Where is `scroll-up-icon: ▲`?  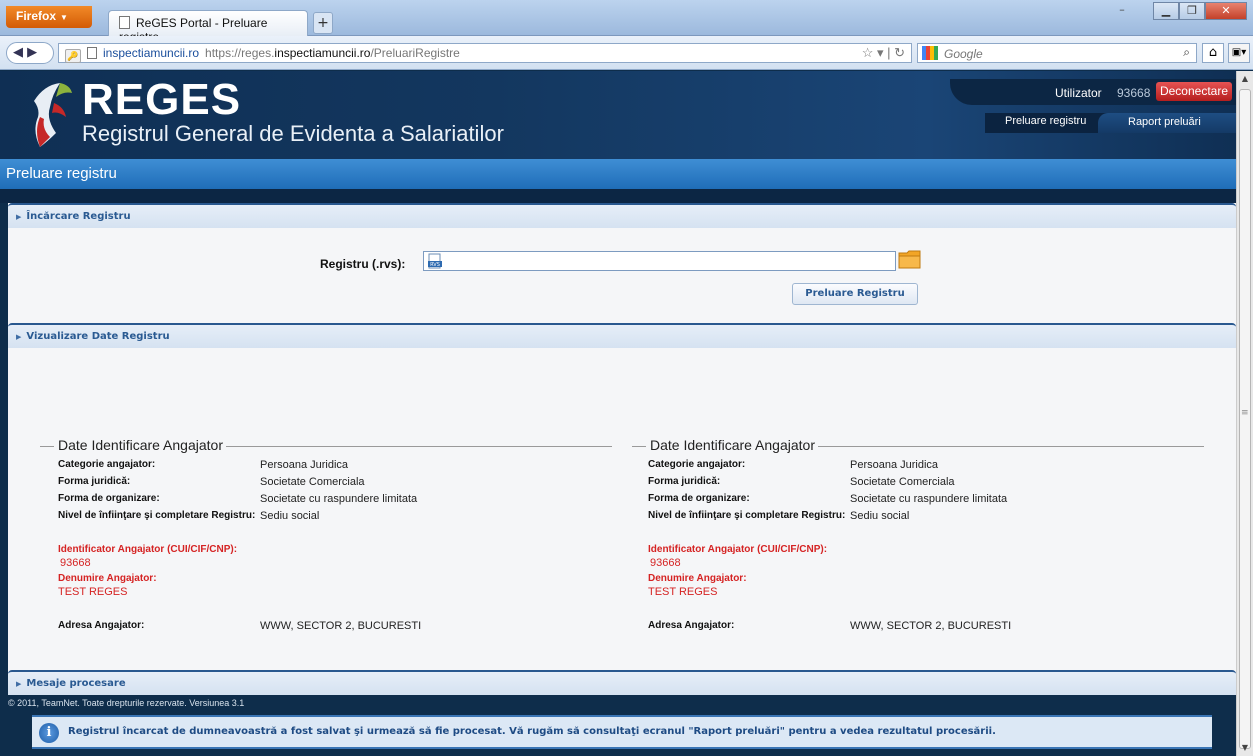
scroll-up-icon: ▲ is located at coordinates (1245, 79).